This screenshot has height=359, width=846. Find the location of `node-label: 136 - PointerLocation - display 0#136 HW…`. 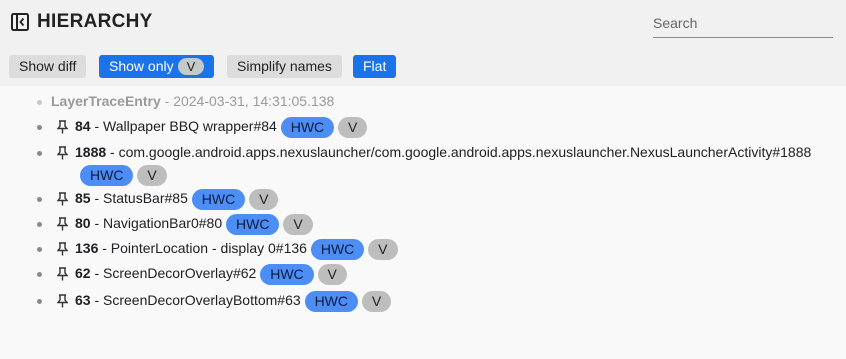

node-label: 136 - PointerLocation - display 0#136 HW… is located at coordinates (236, 249).